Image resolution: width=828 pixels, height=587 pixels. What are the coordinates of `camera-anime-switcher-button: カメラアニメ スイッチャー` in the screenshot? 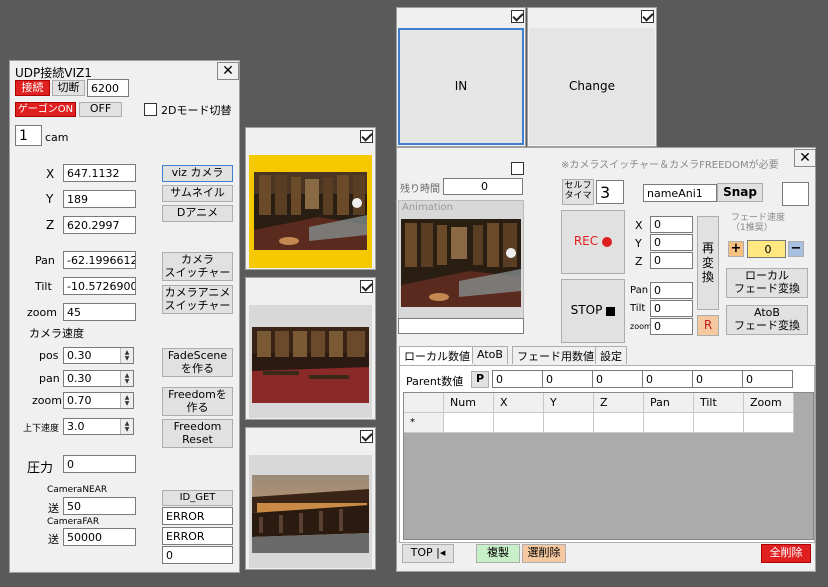 It's located at (197, 299).